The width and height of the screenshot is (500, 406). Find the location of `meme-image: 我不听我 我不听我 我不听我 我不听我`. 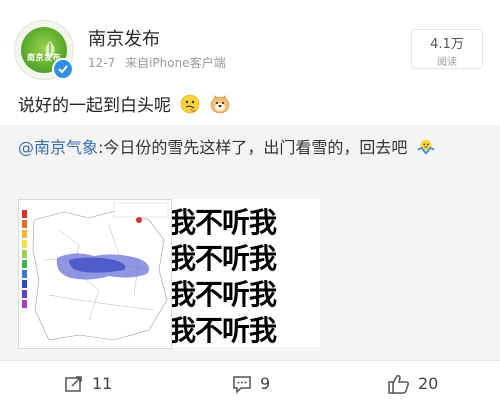

meme-image: 我不听我 我不听我 我不听我 我不听我 is located at coordinates (246, 273).